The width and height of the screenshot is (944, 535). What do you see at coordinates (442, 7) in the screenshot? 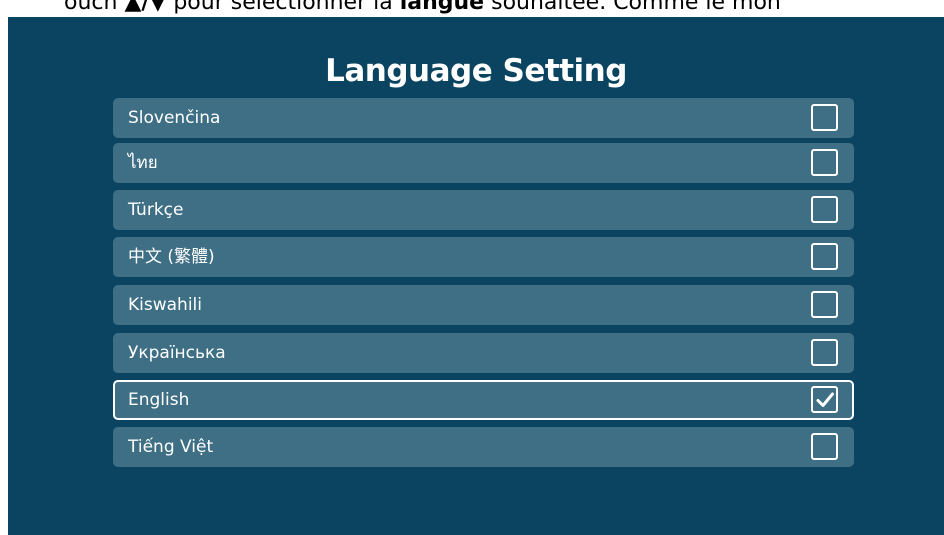
I see `caption-bold-word: langue` at bounding box center [442, 7].